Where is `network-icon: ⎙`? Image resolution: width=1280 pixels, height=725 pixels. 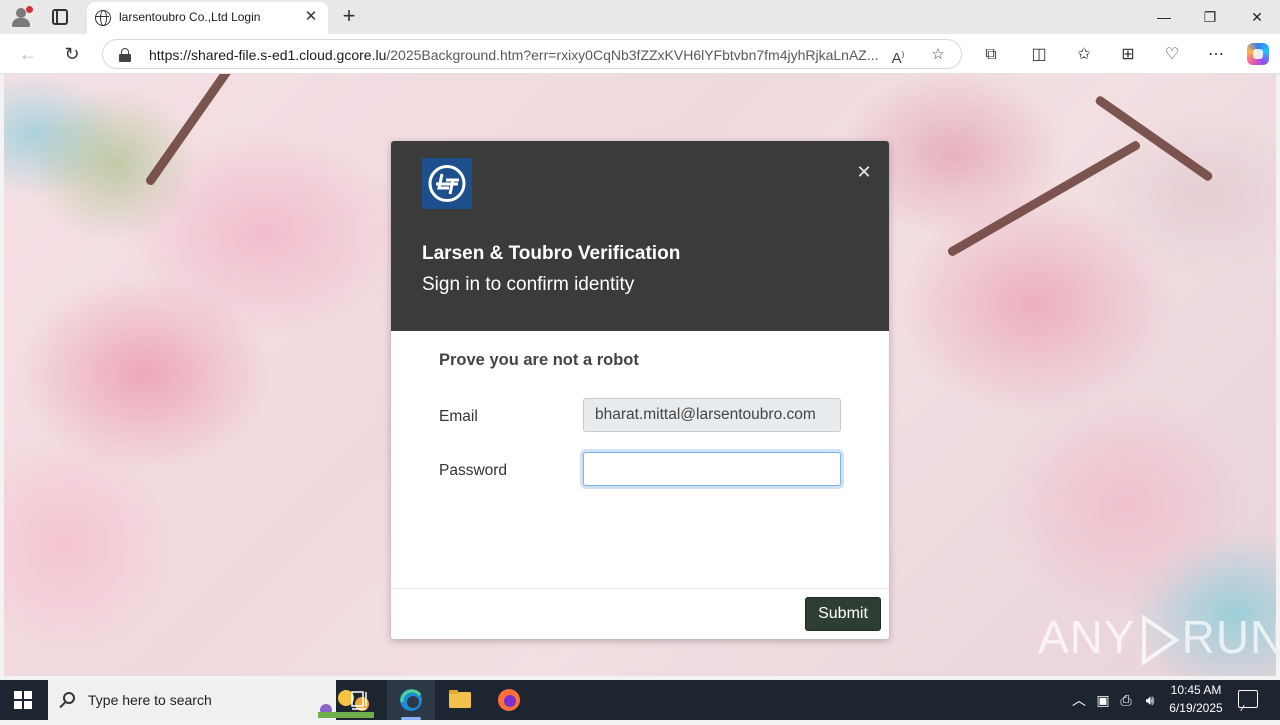 network-icon: ⎙ is located at coordinates (1126, 700).